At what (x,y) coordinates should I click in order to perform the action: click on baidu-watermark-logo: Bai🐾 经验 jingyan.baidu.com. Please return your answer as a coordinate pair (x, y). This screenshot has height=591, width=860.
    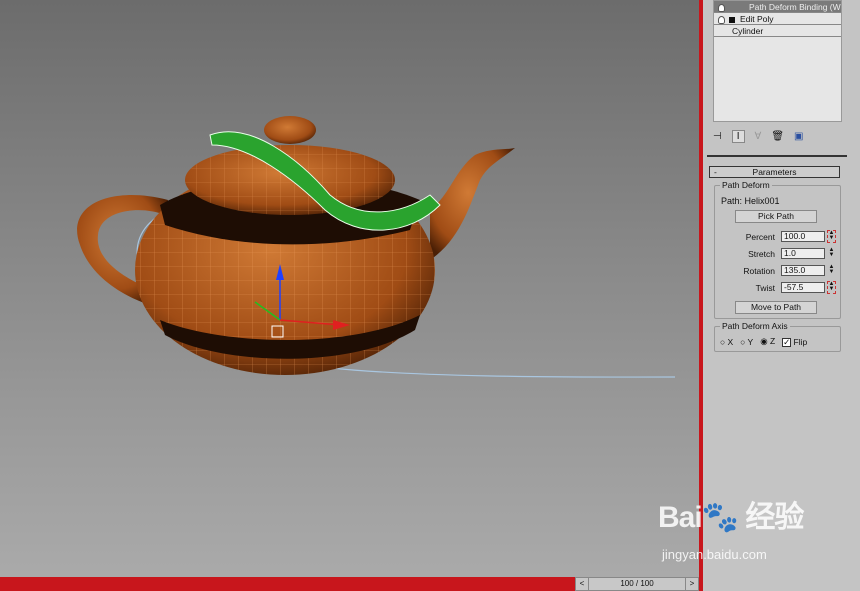
    Looking at the image, I should click on (731, 531).